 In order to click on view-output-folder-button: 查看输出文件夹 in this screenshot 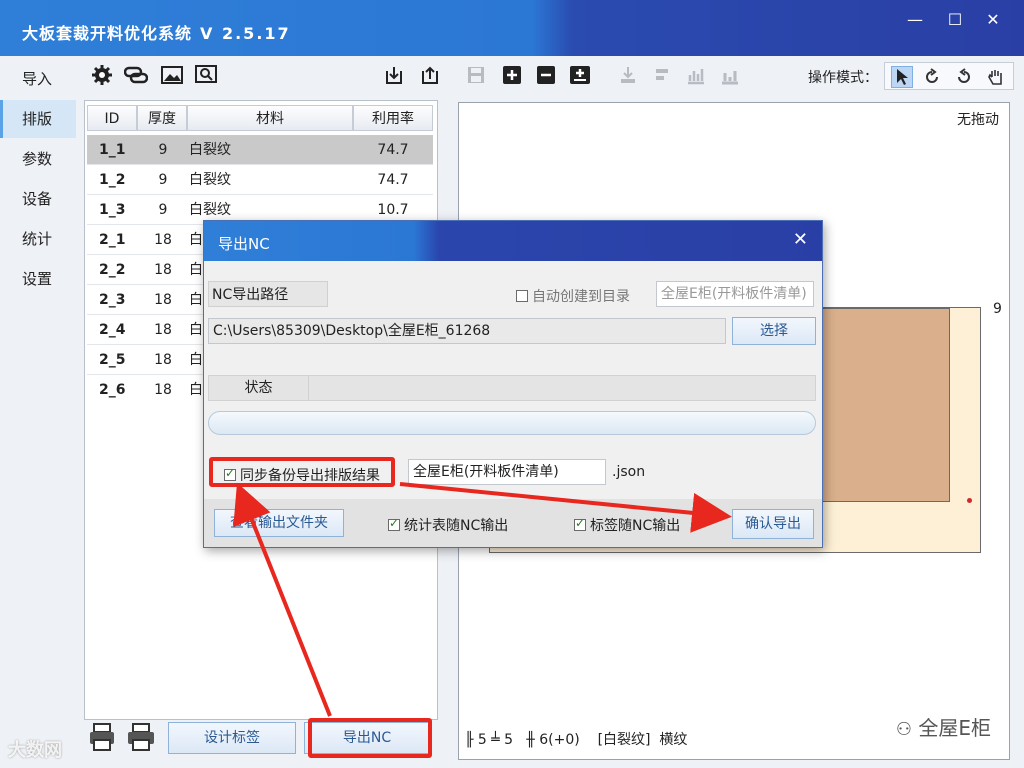, I will do `click(279, 523)`.